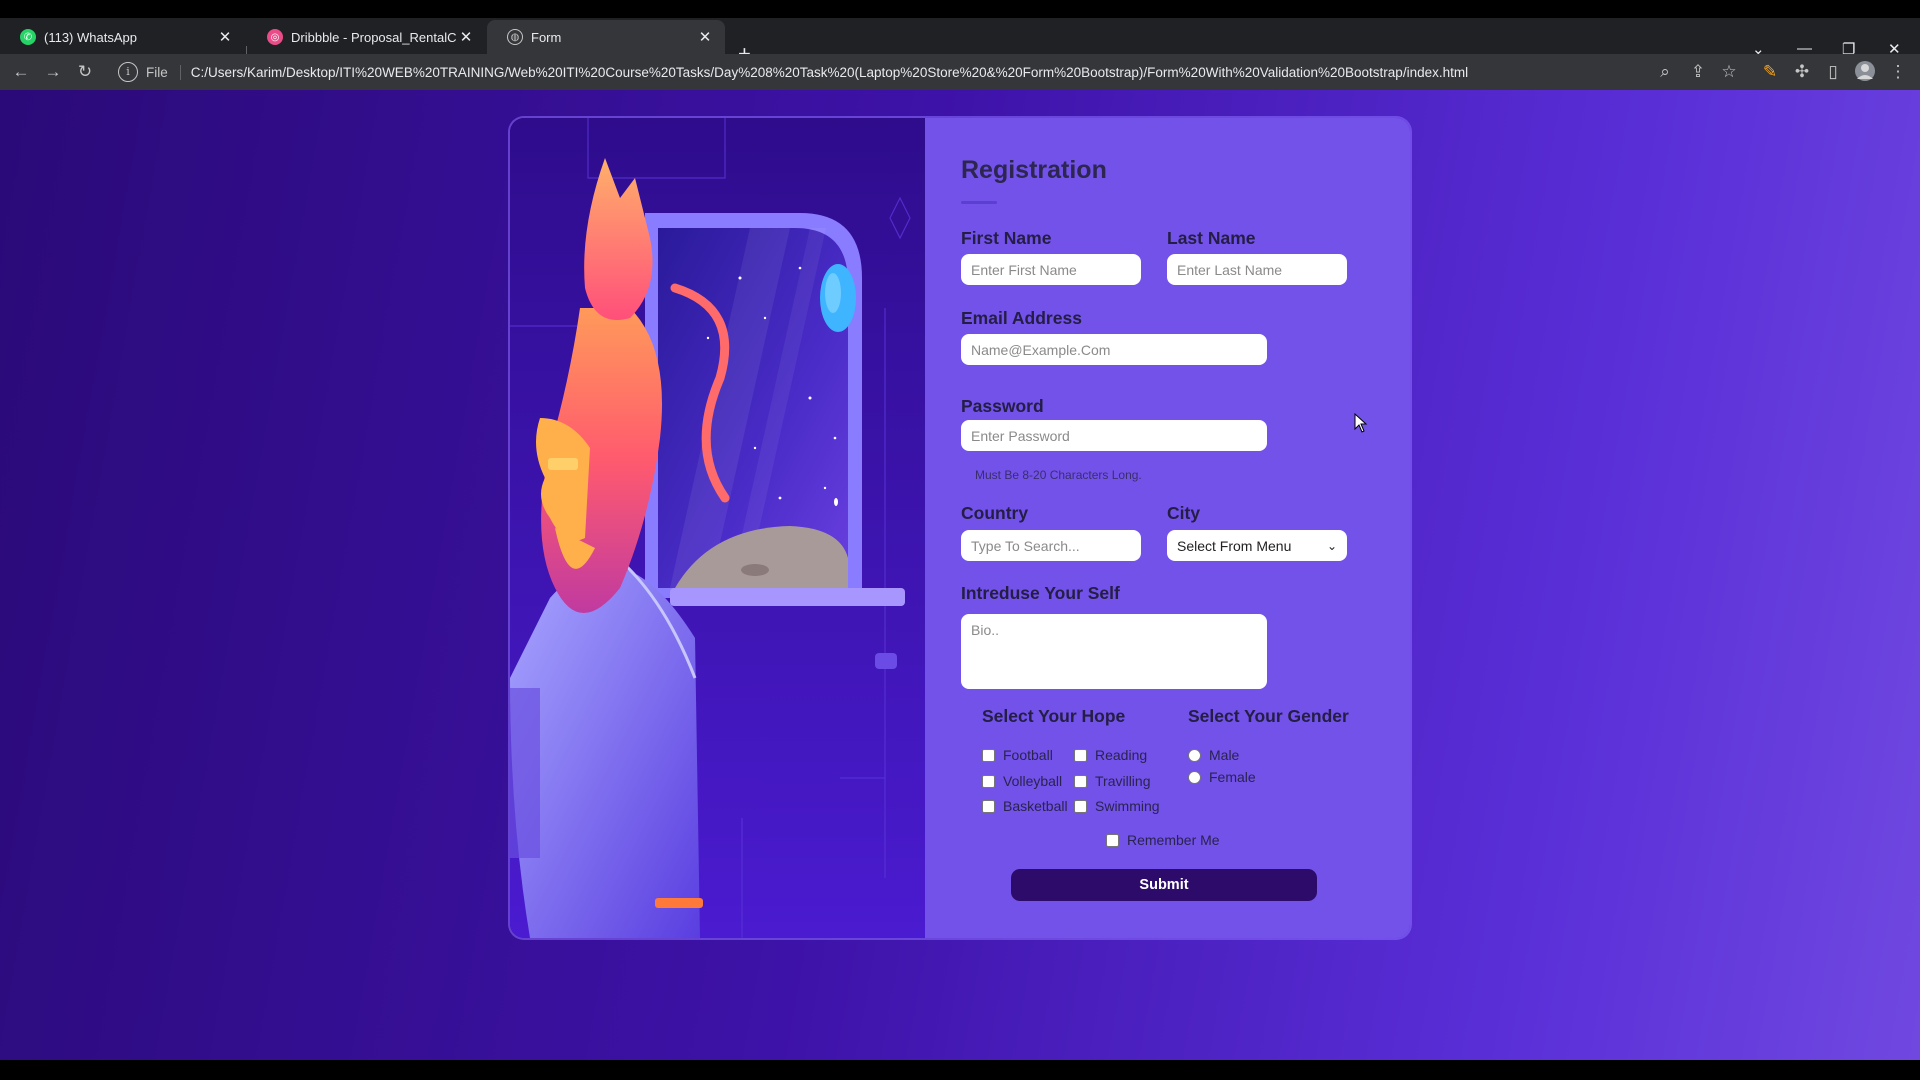  What do you see at coordinates (1002, 406) in the screenshot?
I see `password-label: Password` at bounding box center [1002, 406].